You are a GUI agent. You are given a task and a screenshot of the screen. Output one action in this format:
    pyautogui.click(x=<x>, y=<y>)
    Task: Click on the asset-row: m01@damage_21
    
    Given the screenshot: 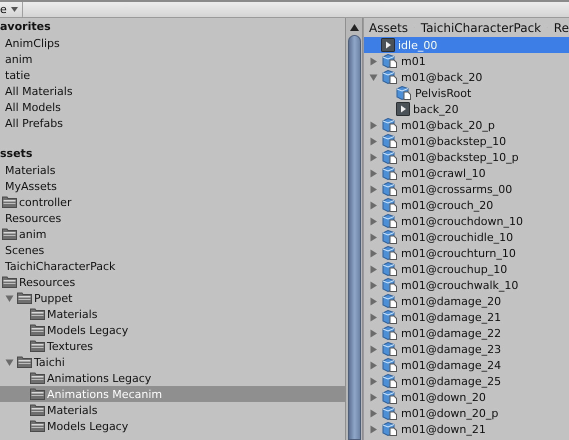 What is the action you would take?
    pyautogui.click(x=466, y=317)
    